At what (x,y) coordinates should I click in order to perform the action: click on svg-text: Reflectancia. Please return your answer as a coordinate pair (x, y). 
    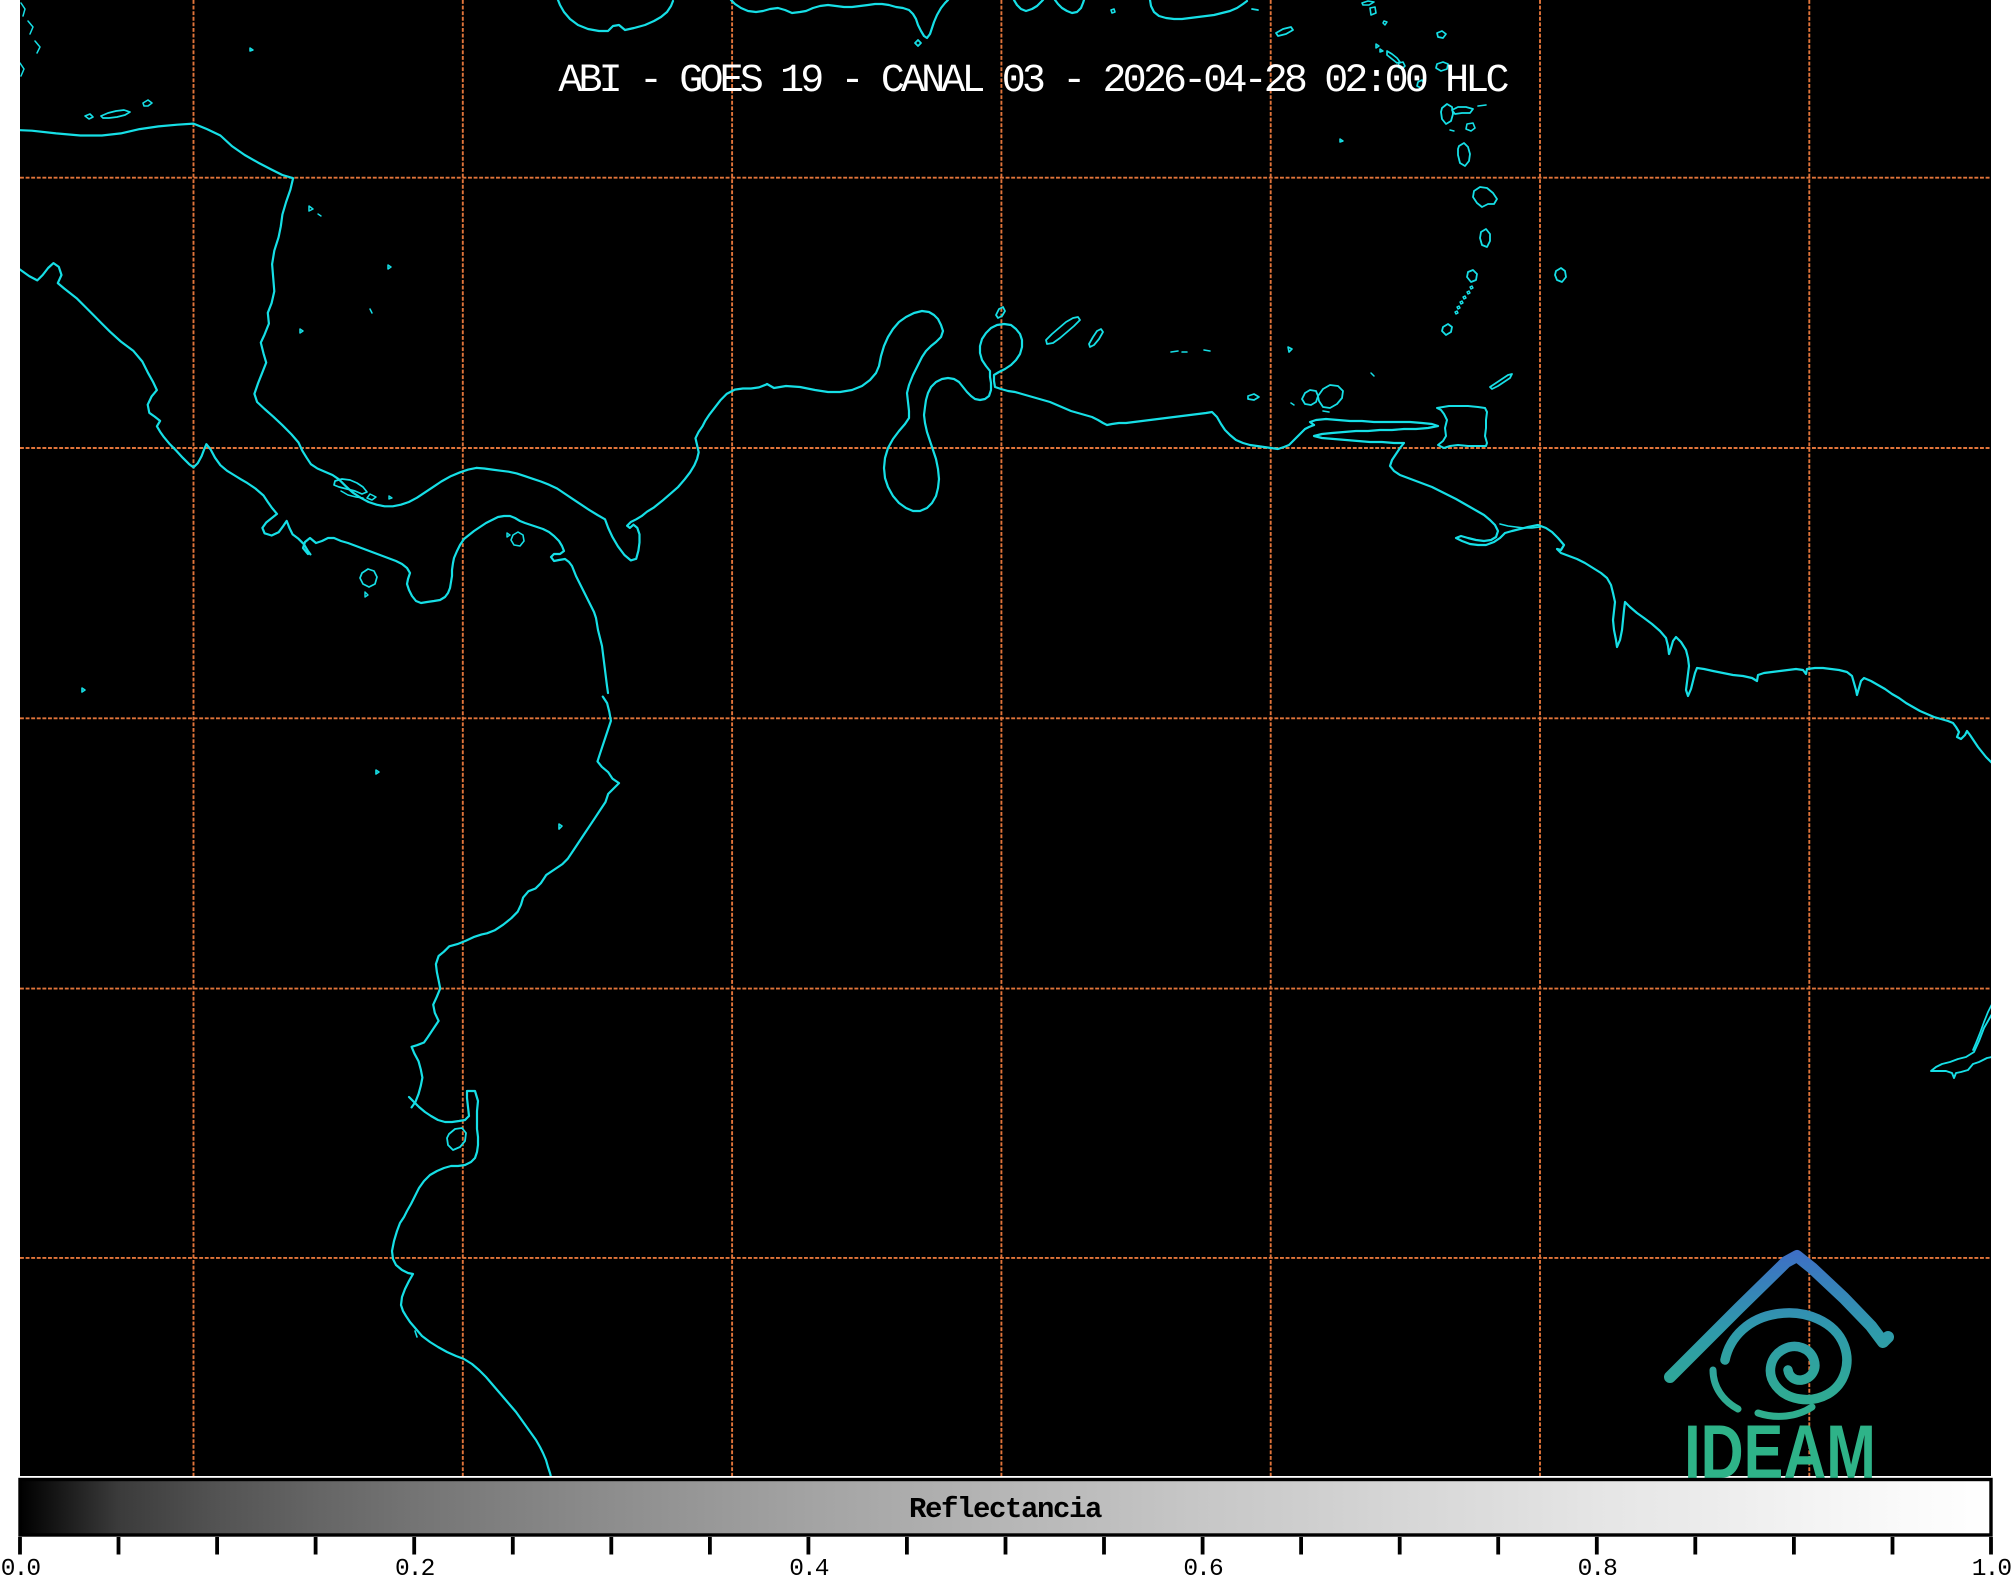
    Looking at the image, I should click on (1005, 1509).